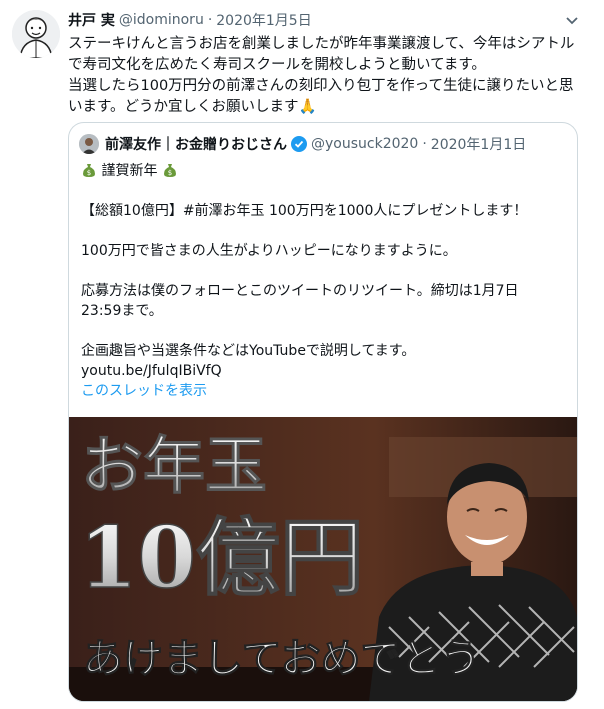 This screenshot has width=604, height=709. Describe the element at coordinates (572, 20) in the screenshot. I see `chevron-down-icon` at that location.